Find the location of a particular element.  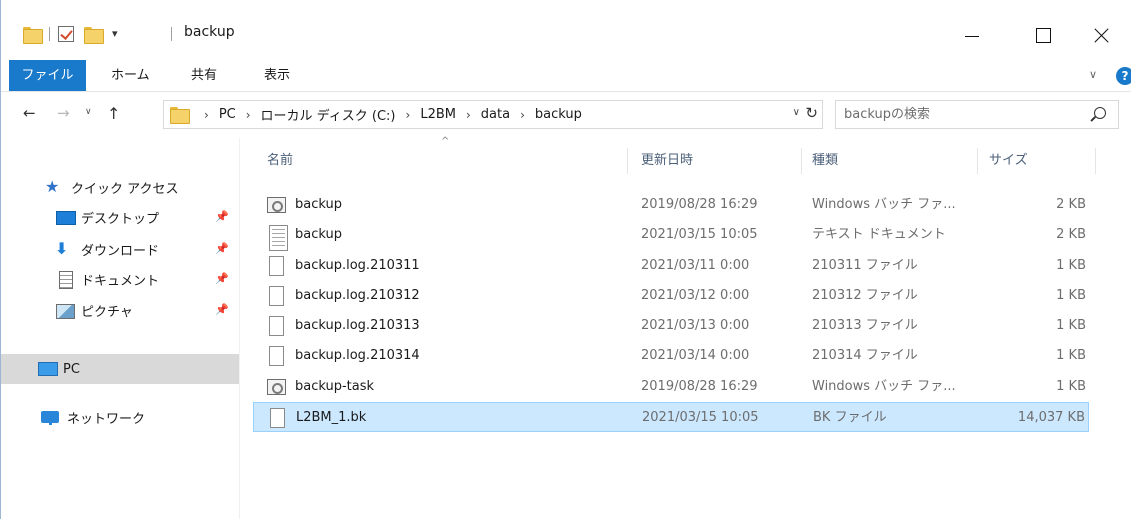

refresh-icon: ↻ is located at coordinates (811, 113).